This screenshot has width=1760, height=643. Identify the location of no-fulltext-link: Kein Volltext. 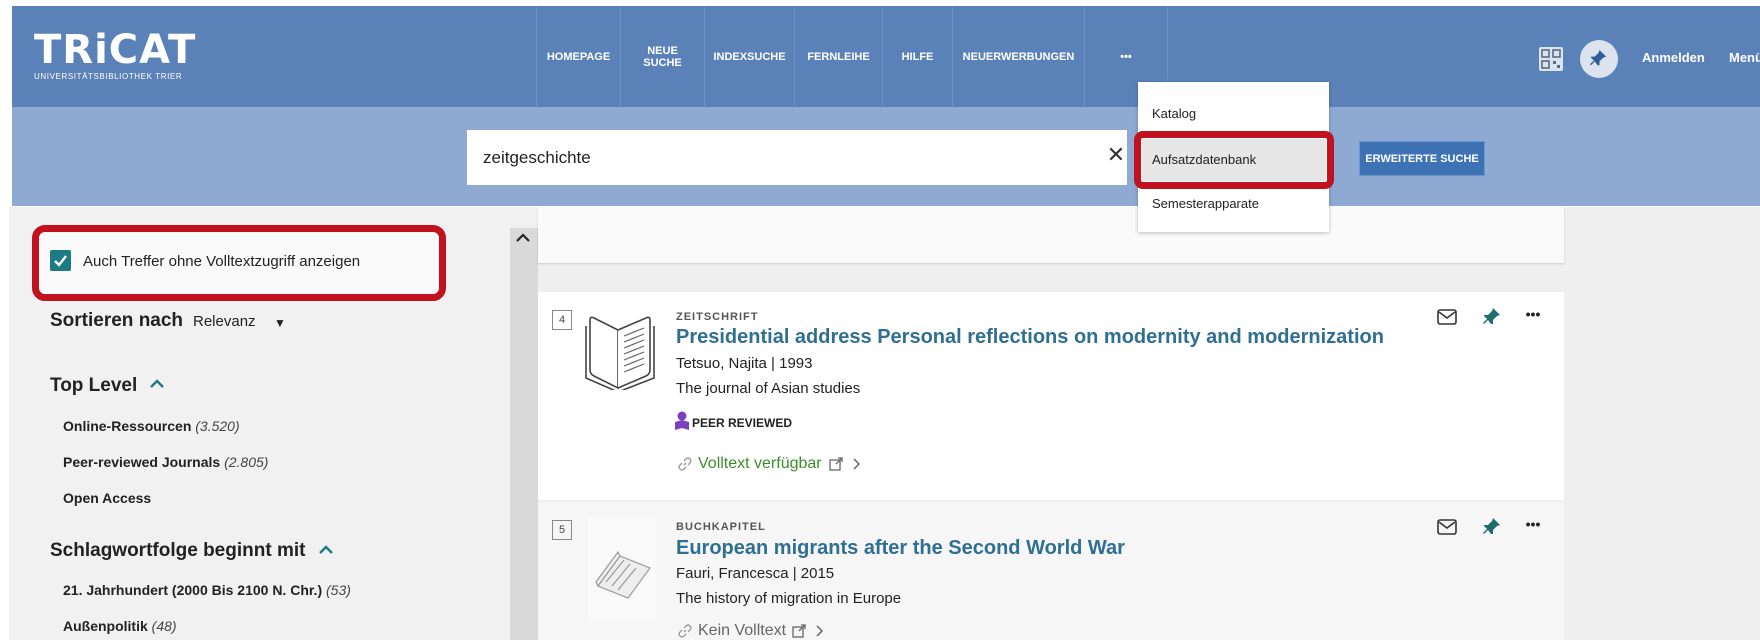
(742, 631).